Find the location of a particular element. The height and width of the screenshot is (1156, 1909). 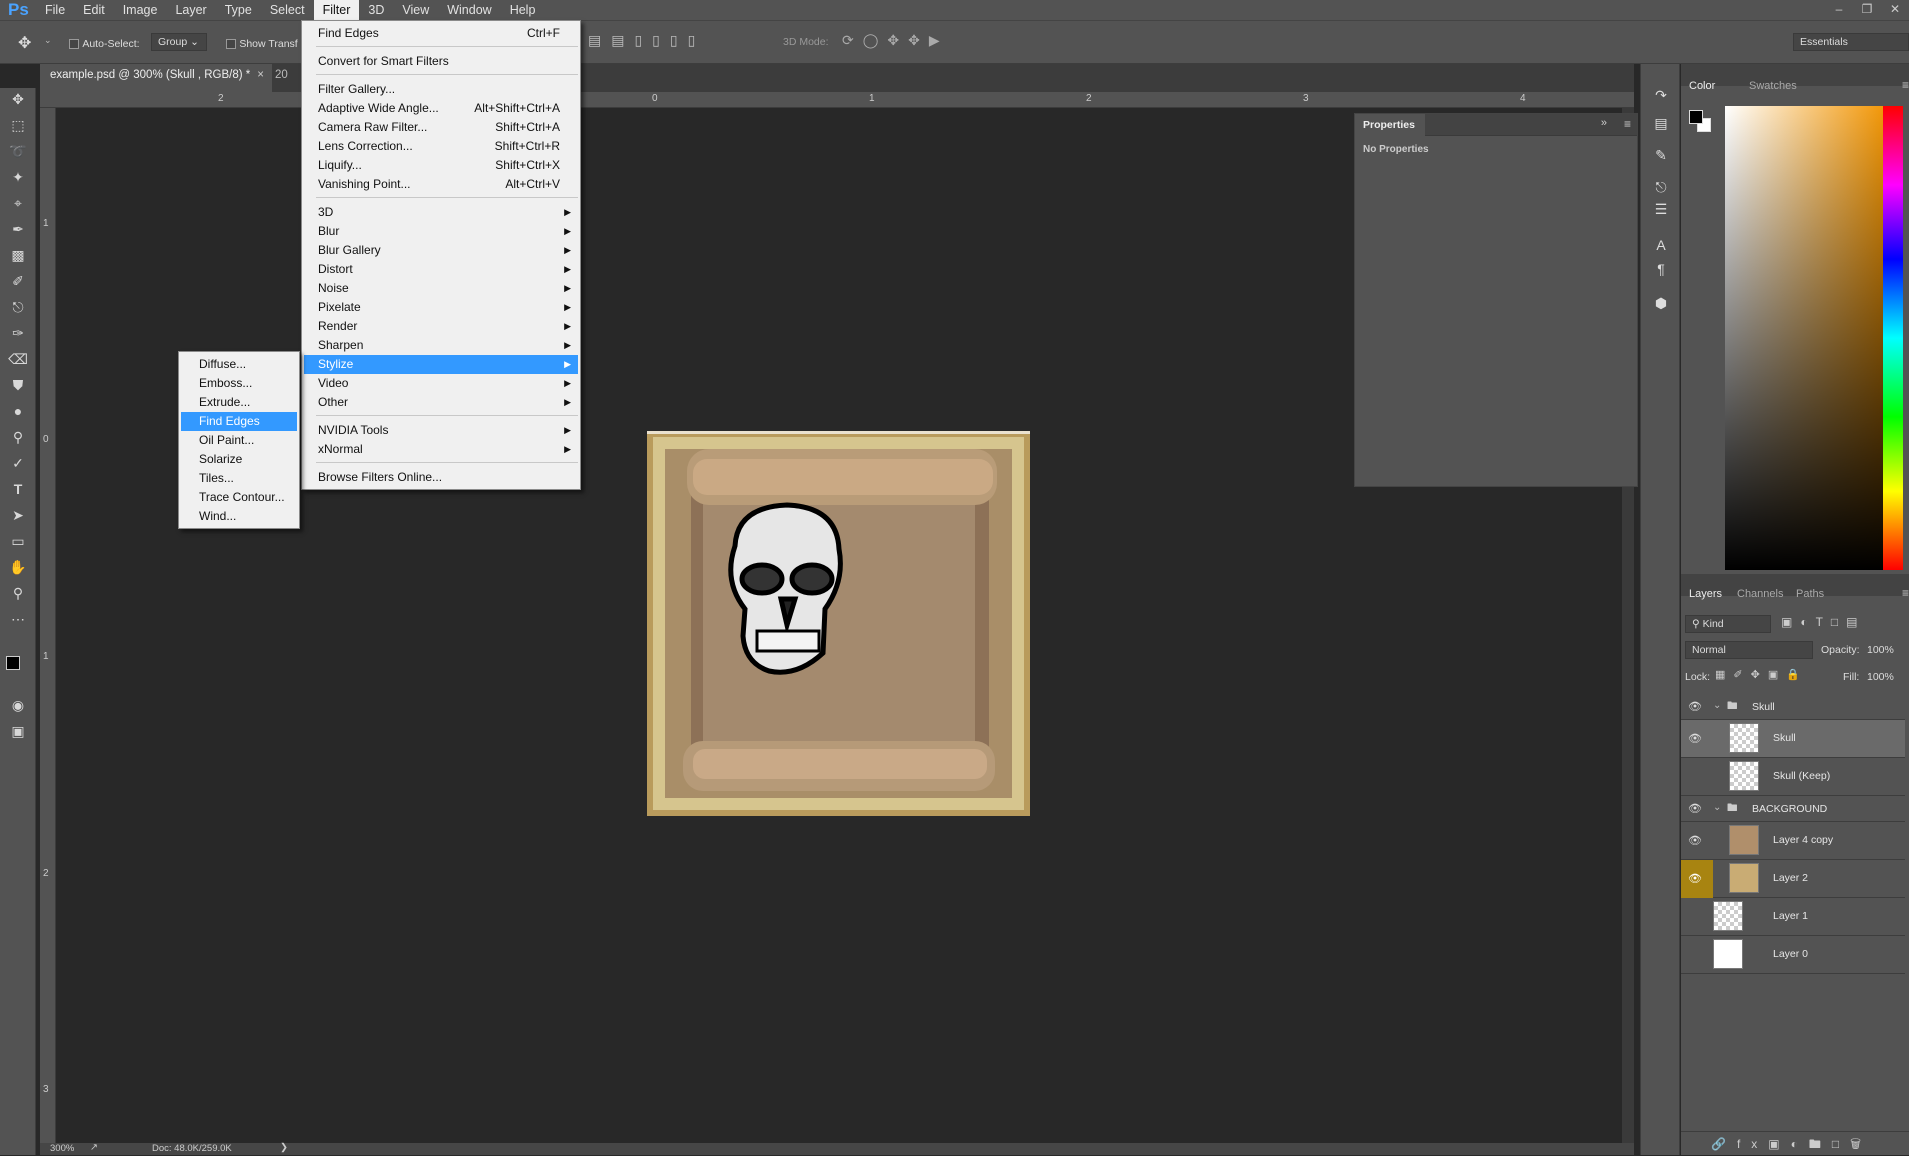

menu-item-render: Render ▶ is located at coordinates (441, 326).